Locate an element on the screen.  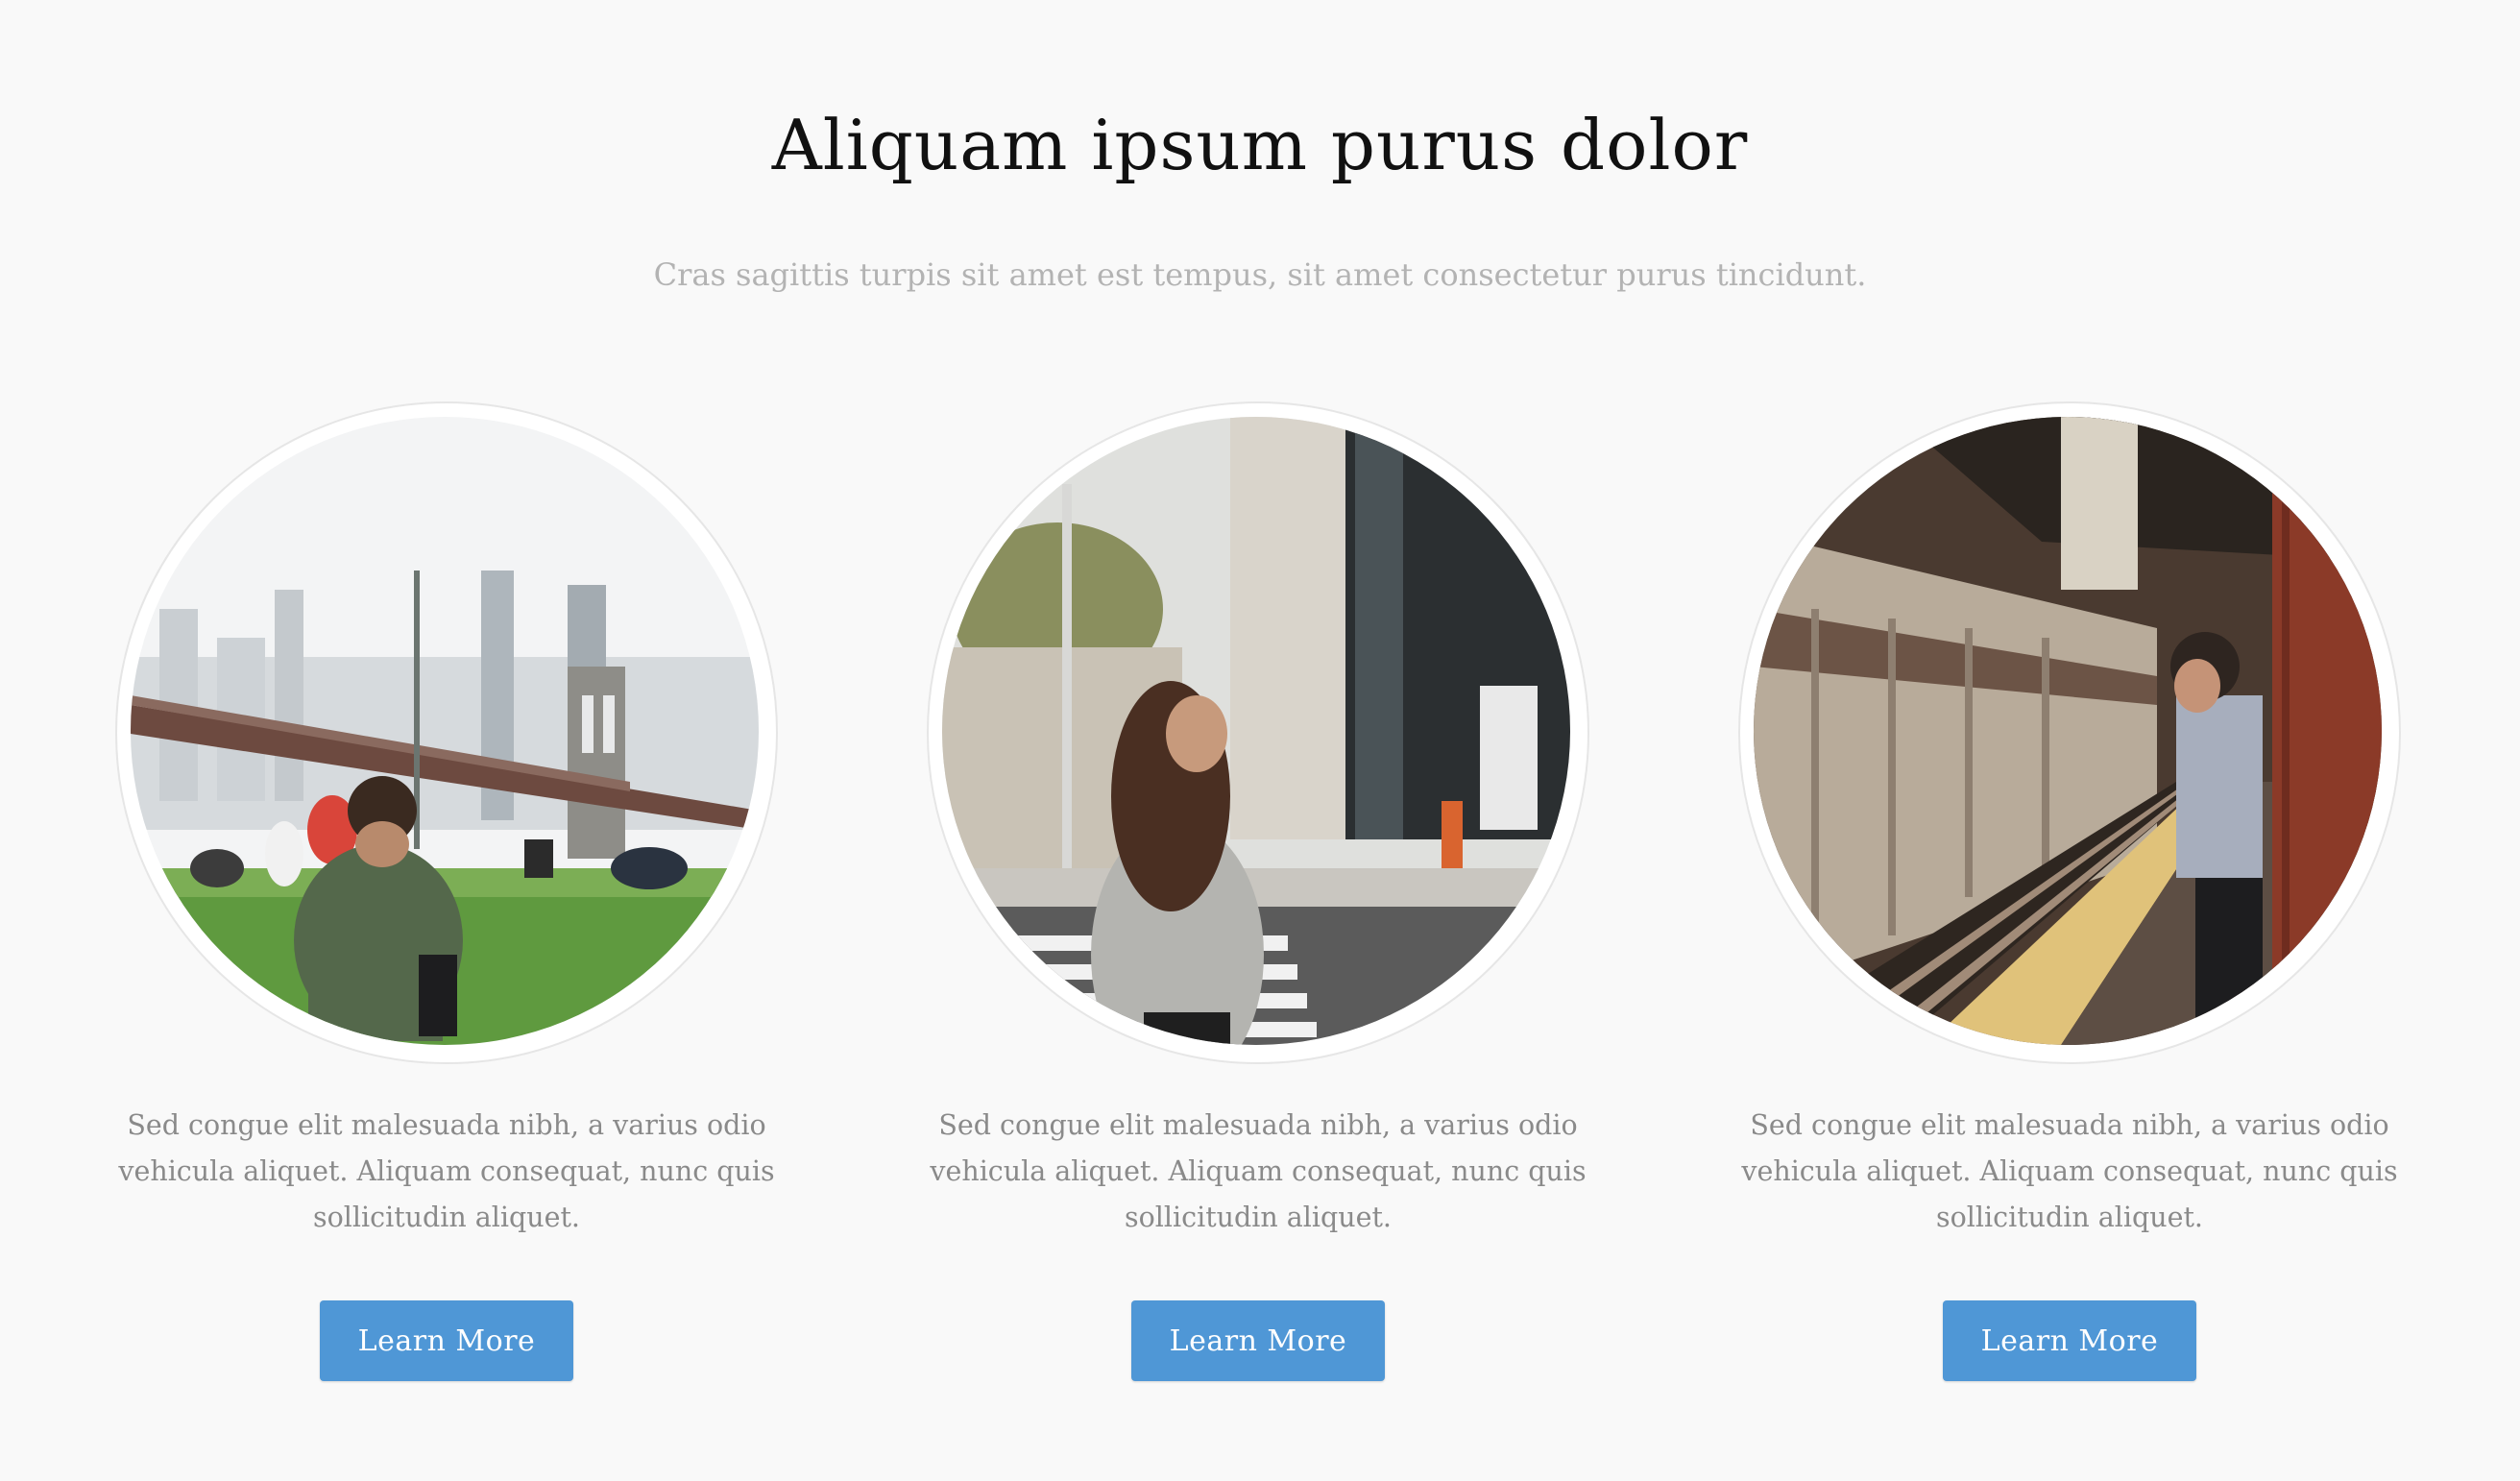
park-bridge-photo is located at coordinates (445, 731).